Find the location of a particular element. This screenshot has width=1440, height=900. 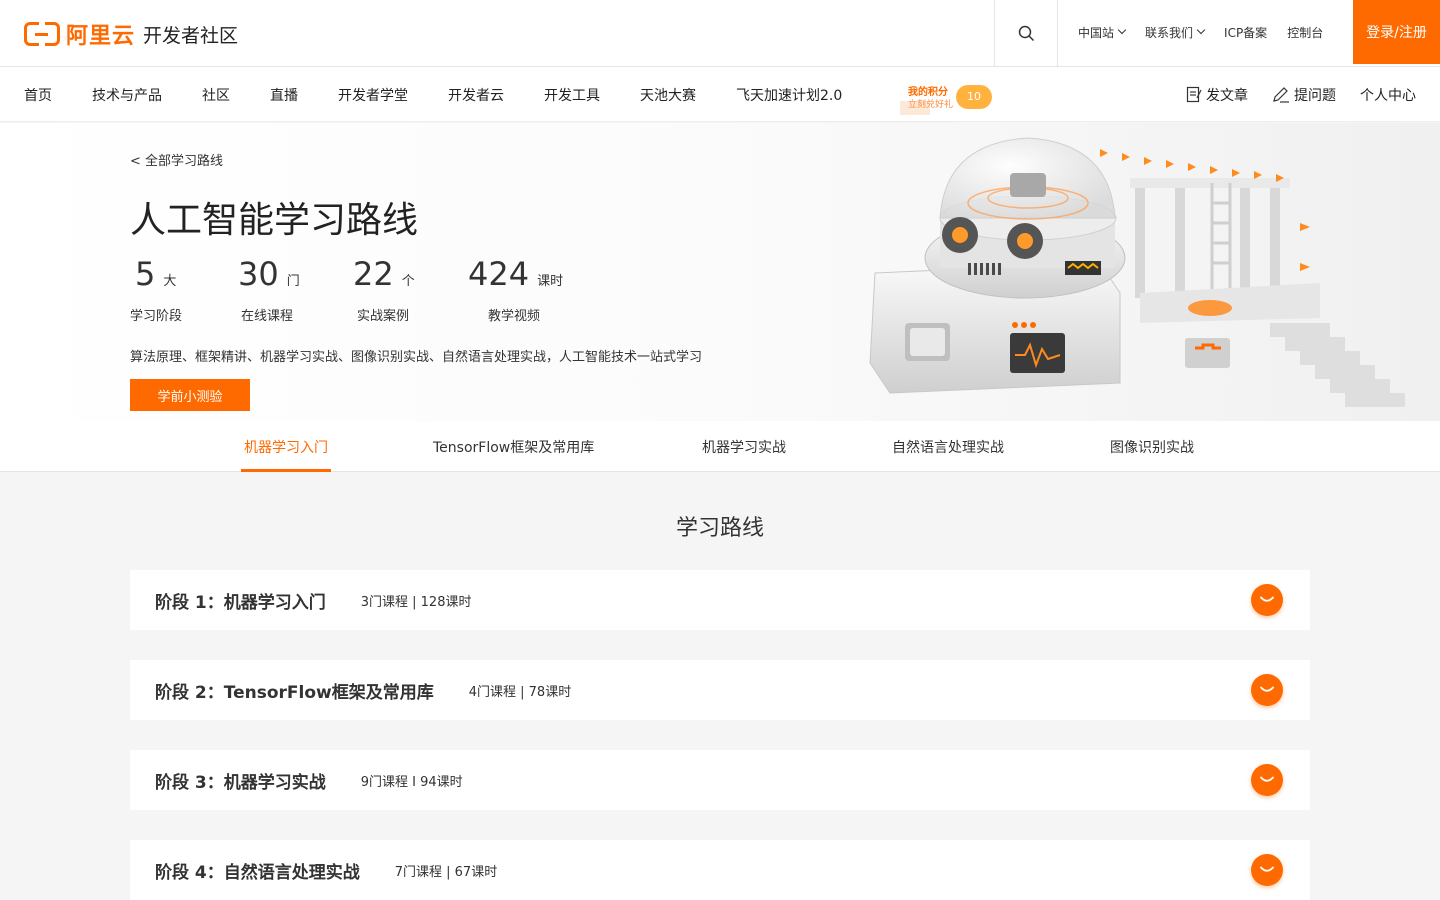

stat-videos: 424 课时 教学视频 is located at coordinates (516, 289).